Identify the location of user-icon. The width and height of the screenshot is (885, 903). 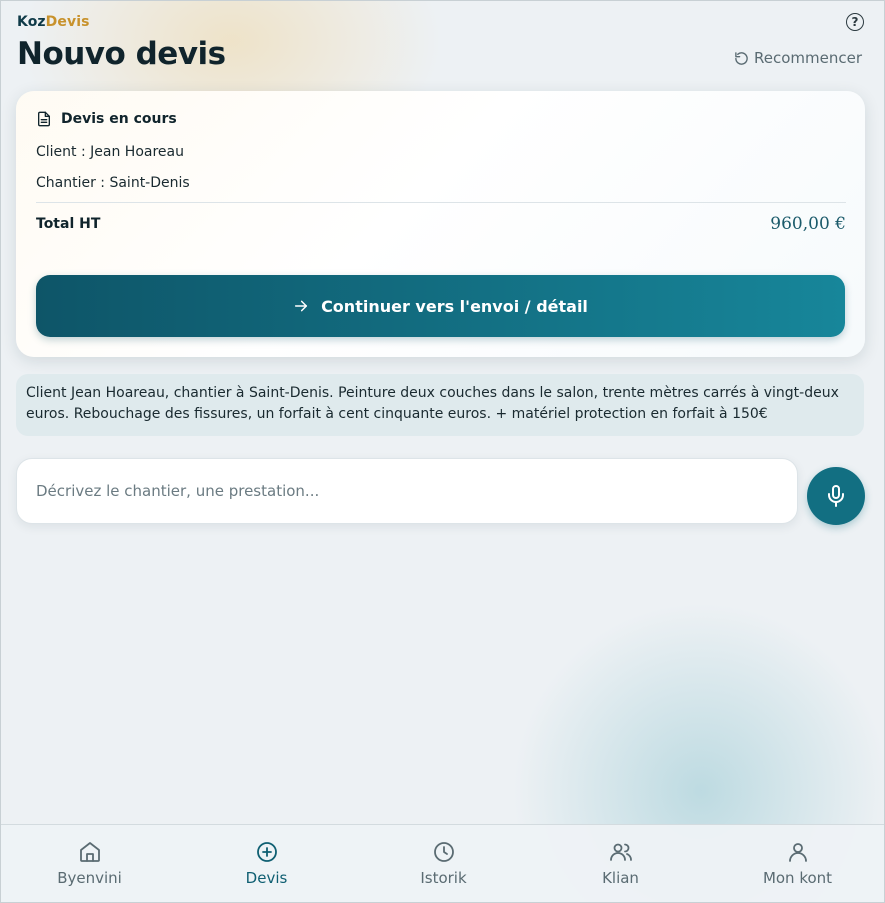
(797, 852).